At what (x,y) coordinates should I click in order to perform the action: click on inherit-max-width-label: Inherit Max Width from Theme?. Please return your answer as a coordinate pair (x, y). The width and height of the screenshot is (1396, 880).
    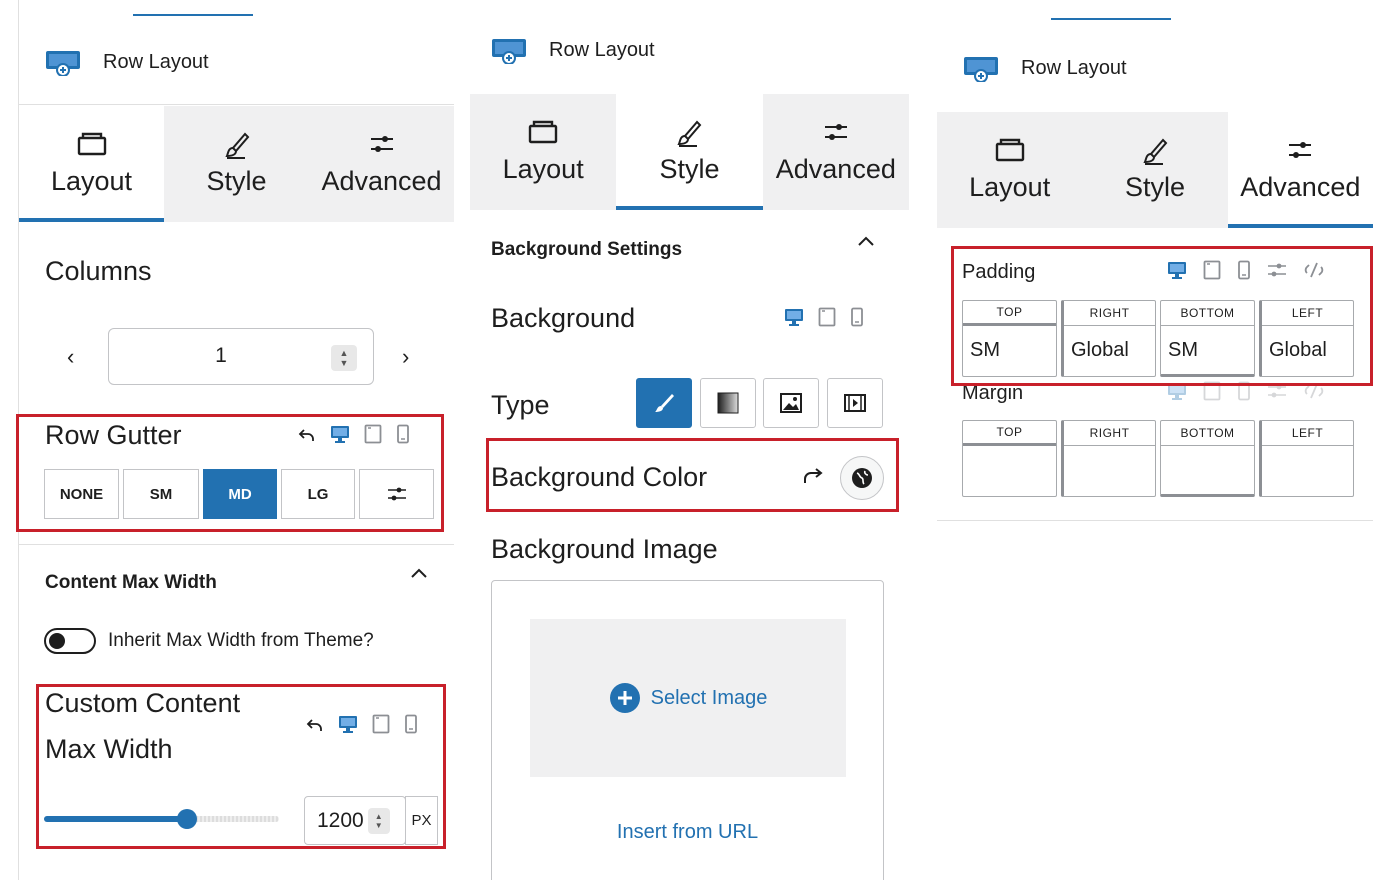
    Looking at the image, I should click on (241, 640).